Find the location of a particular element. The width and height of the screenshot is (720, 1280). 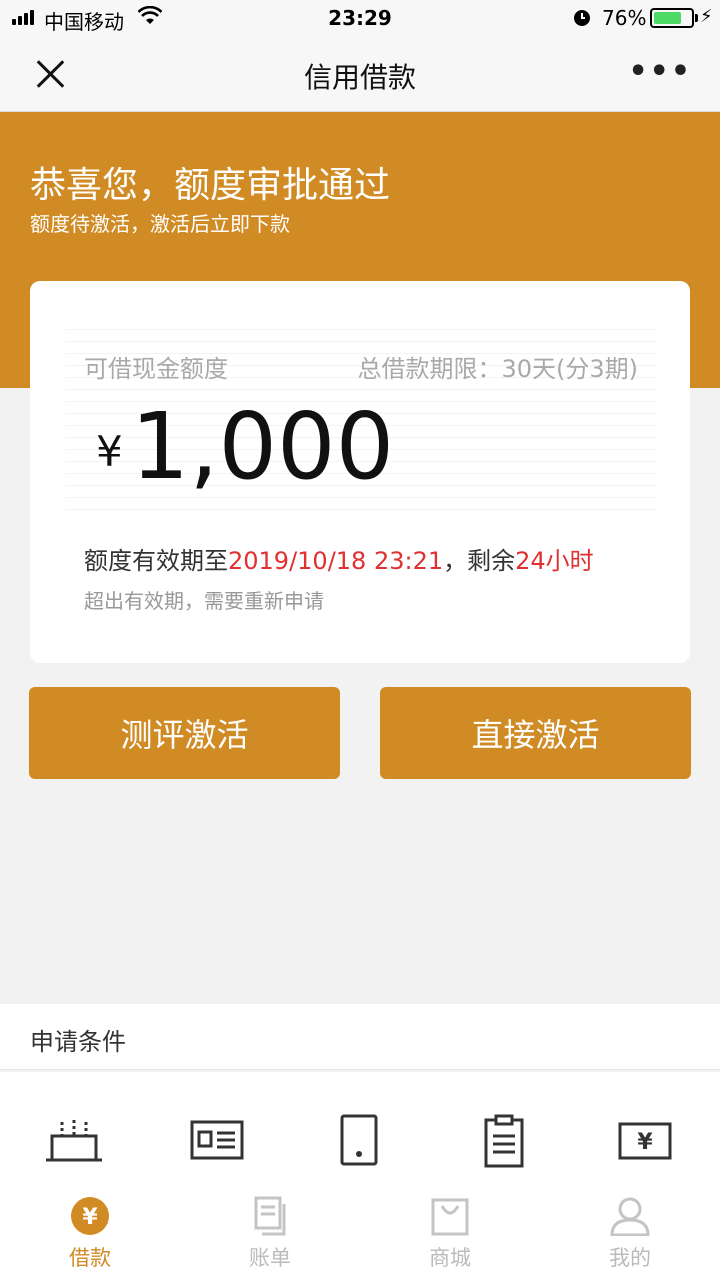

bank-card-icon: ¥ is located at coordinates (646, 1140).